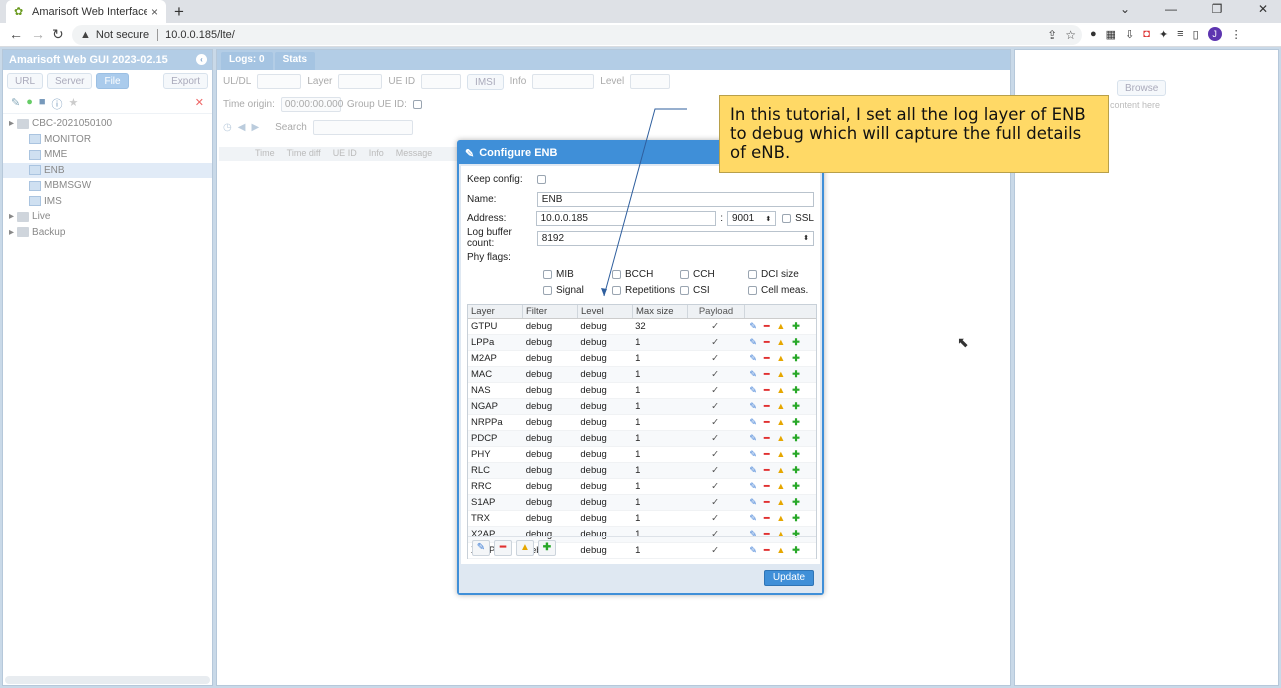 This screenshot has width=1281, height=688. Describe the element at coordinates (107, 124) in the screenshot. I see `tree-item: ▸ CBC-2021050100` at that location.